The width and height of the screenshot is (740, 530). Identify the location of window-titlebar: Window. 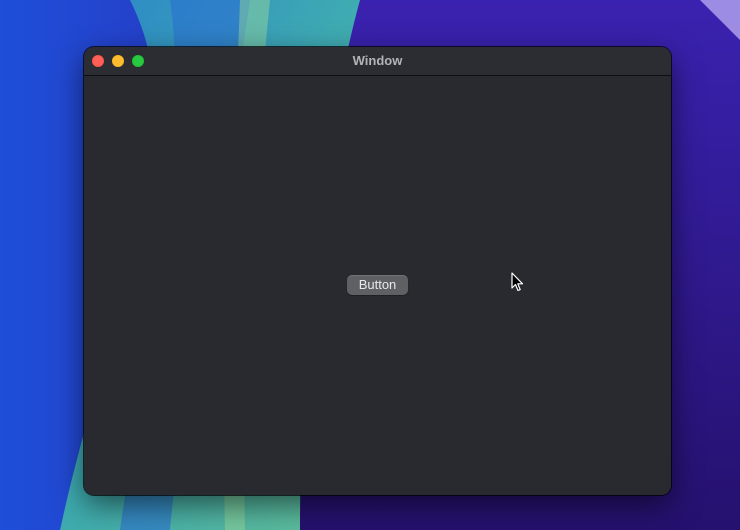
(377, 61).